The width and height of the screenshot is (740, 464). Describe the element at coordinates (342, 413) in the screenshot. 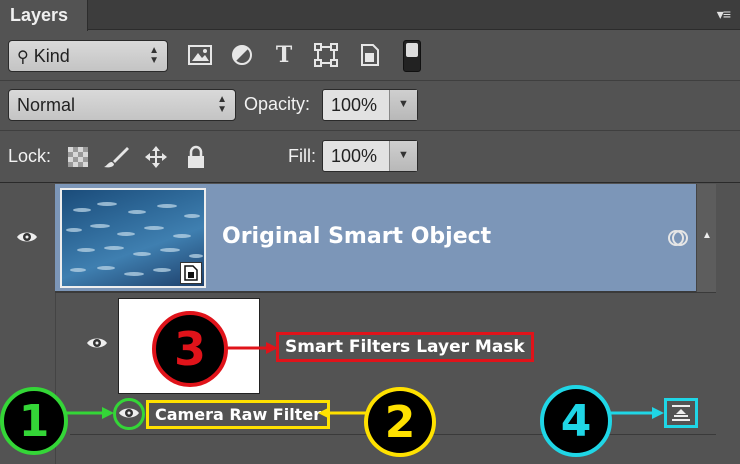

I see `callout-2-arrow-icon` at that location.